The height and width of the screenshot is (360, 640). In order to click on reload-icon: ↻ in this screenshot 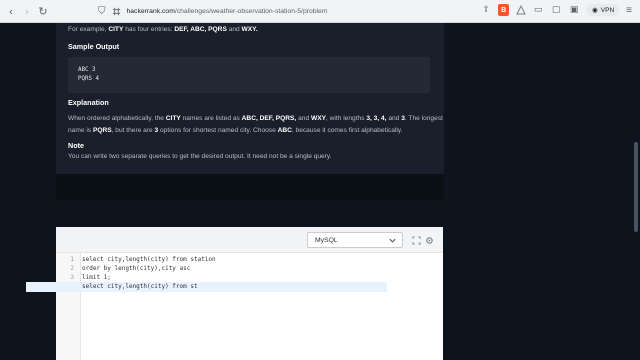, I will do `click(43, 11)`.